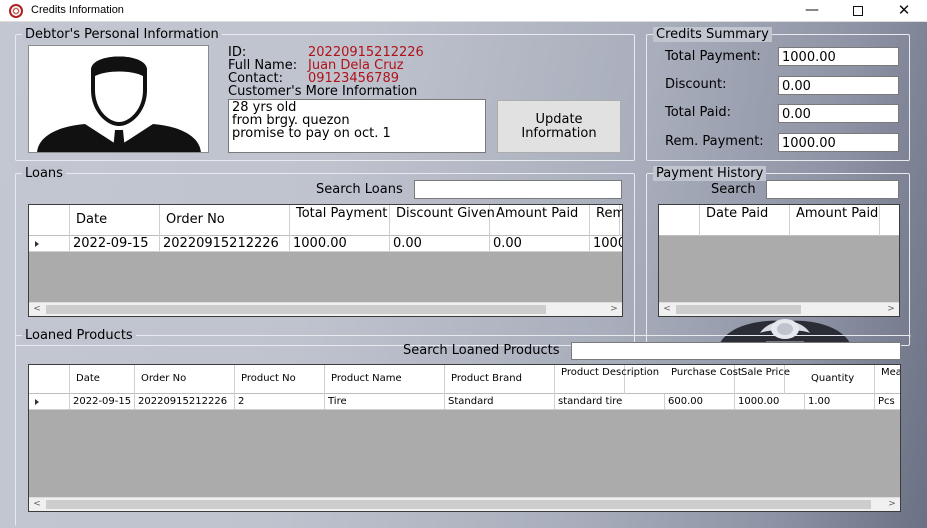 This screenshot has height=528, width=927. What do you see at coordinates (385, 379) in the screenshot?
I see `products-col-product-name: Product Name` at bounding box center [385, 379].